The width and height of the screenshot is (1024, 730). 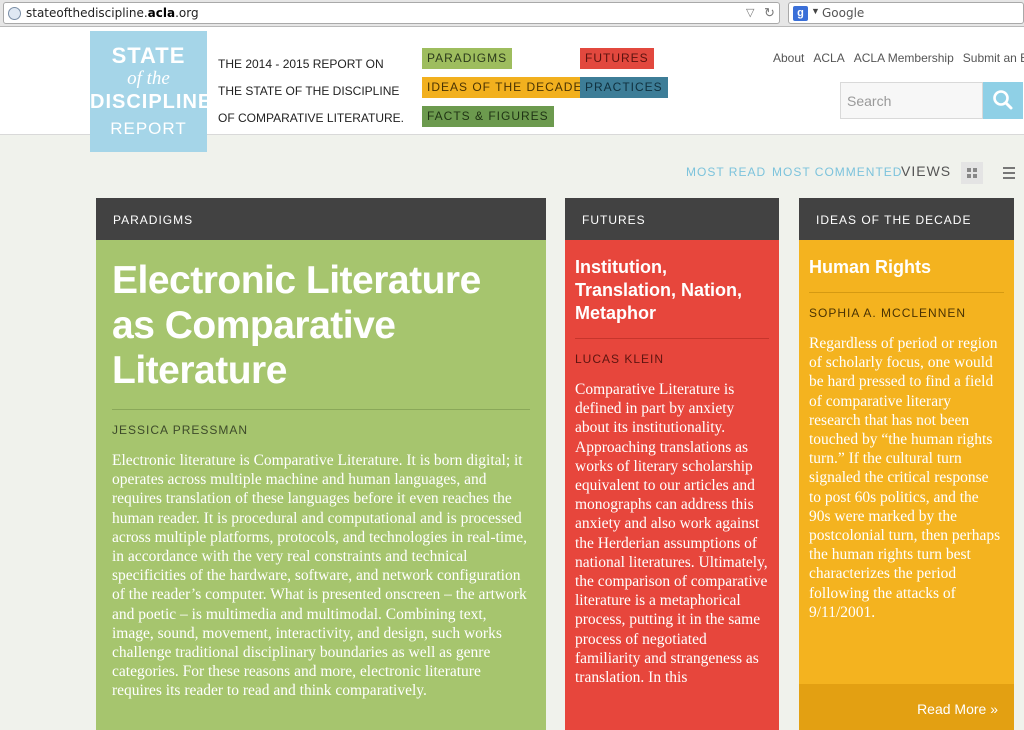 What do you see at coordinates (906, 267) in the screenshot?
I see `card-title: Human Rights` at bounding box center [906, 267].